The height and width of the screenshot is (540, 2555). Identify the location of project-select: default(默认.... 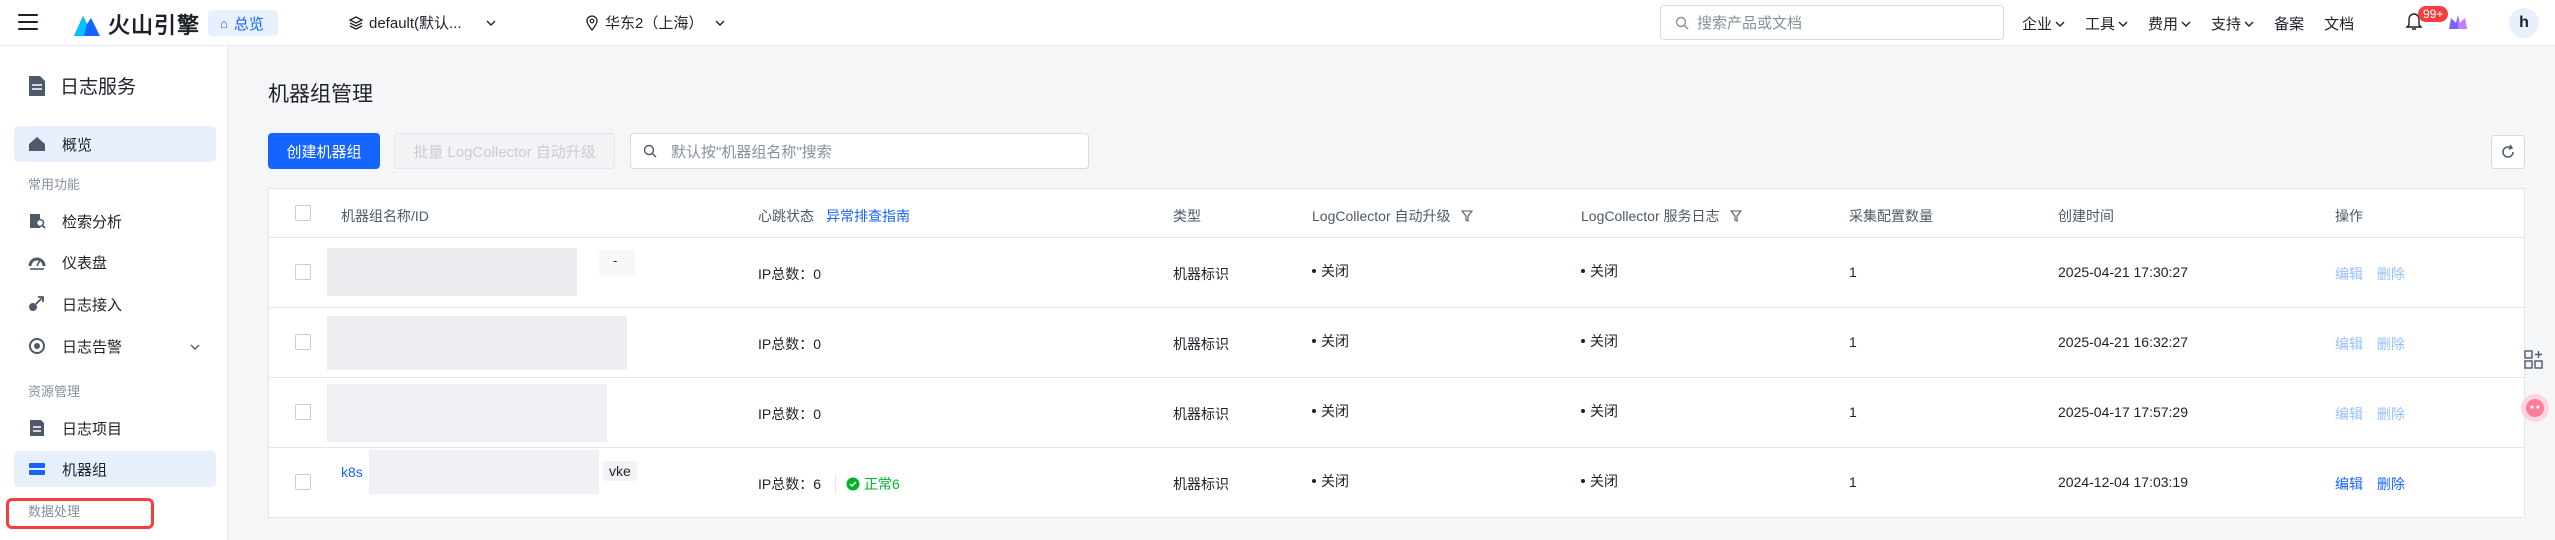
(422, 22).